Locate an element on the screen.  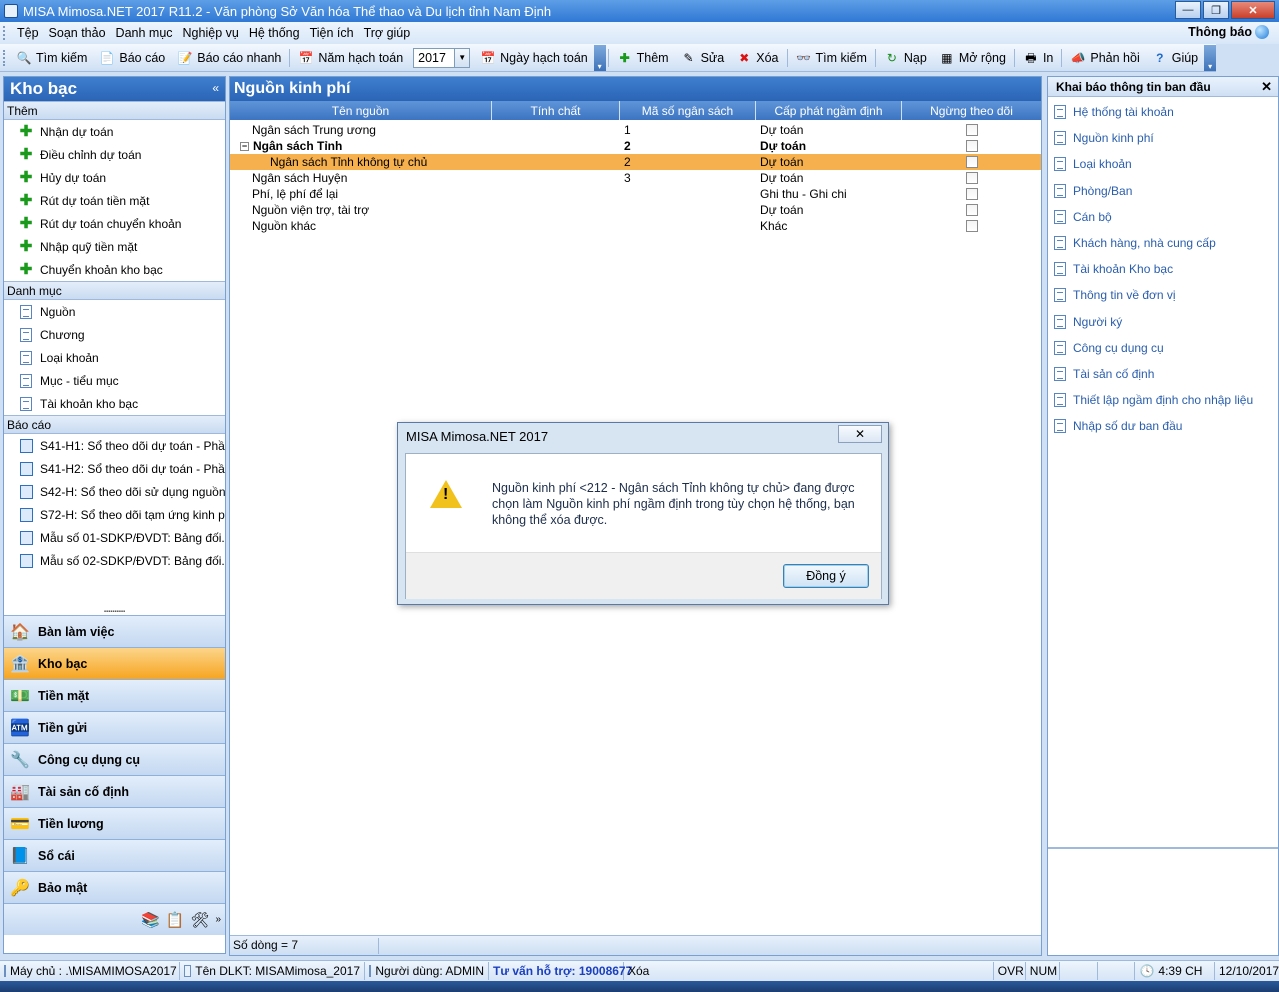
setup-link: Hệ thống tài khoản is located at coordinates (1163, 112).